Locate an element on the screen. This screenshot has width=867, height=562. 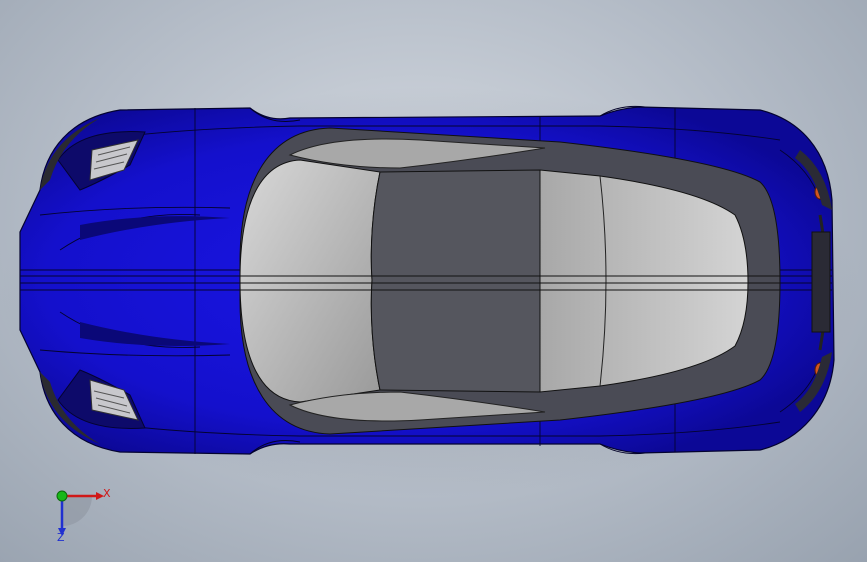
roof-panel is located at coordinates (455, 281).